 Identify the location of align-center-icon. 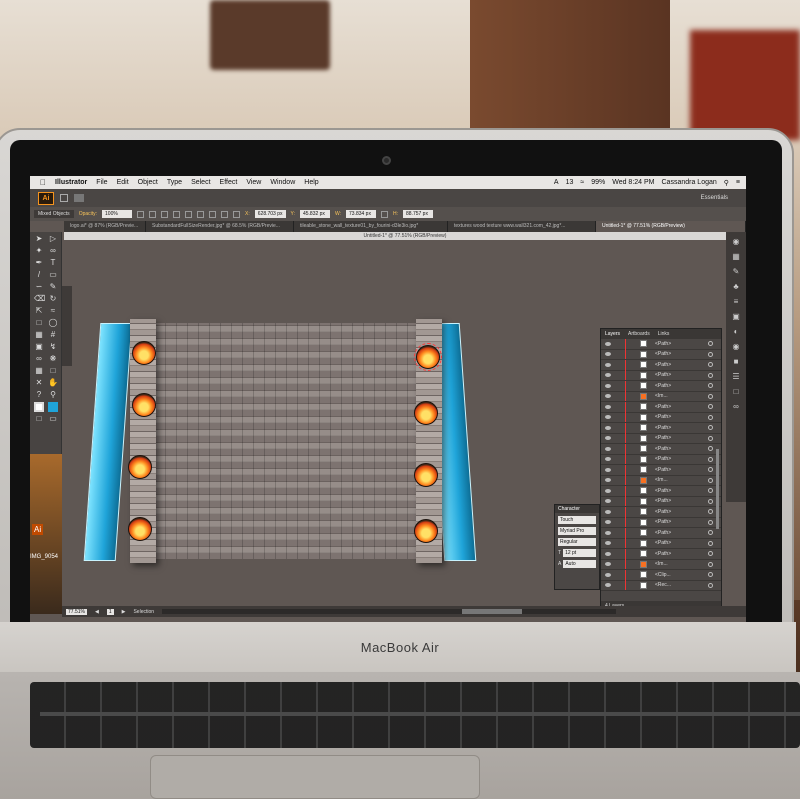
(165, 214).